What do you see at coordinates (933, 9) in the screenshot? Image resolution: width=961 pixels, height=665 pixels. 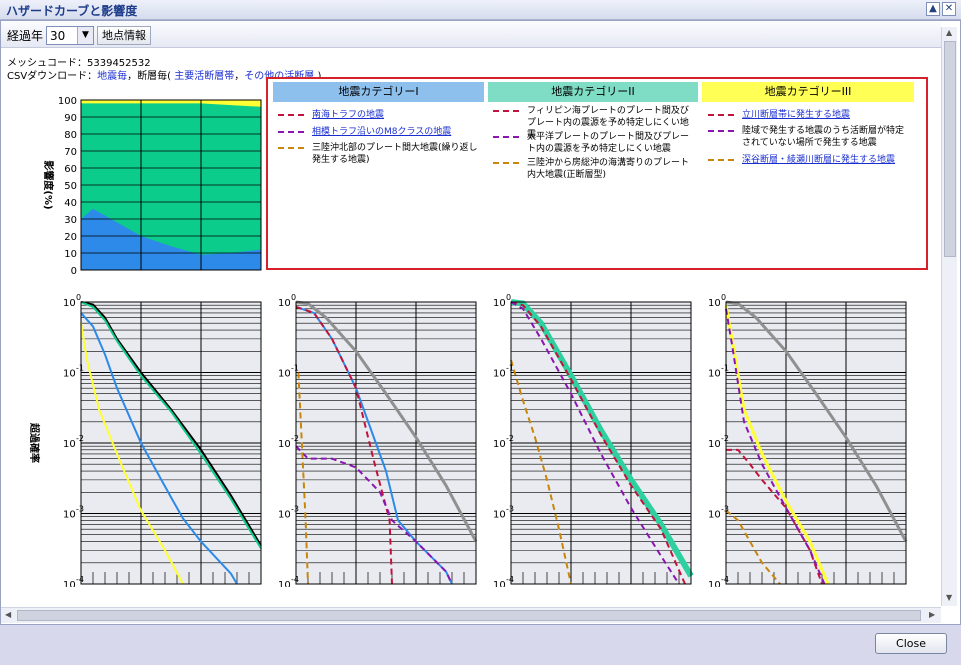 I see `minimize-icon: ▲` at bounding box center [933, 9].